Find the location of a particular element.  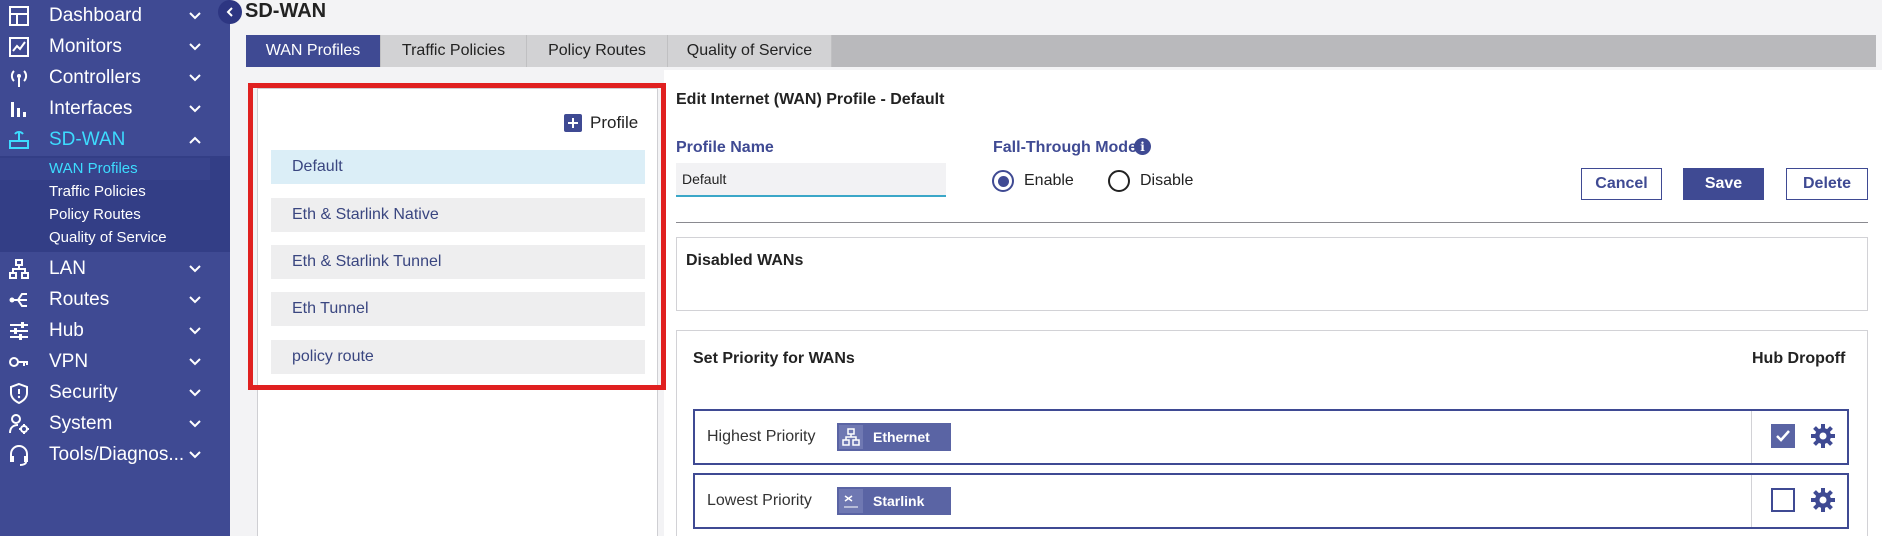

router-icon is located at coordinates (19, 140).